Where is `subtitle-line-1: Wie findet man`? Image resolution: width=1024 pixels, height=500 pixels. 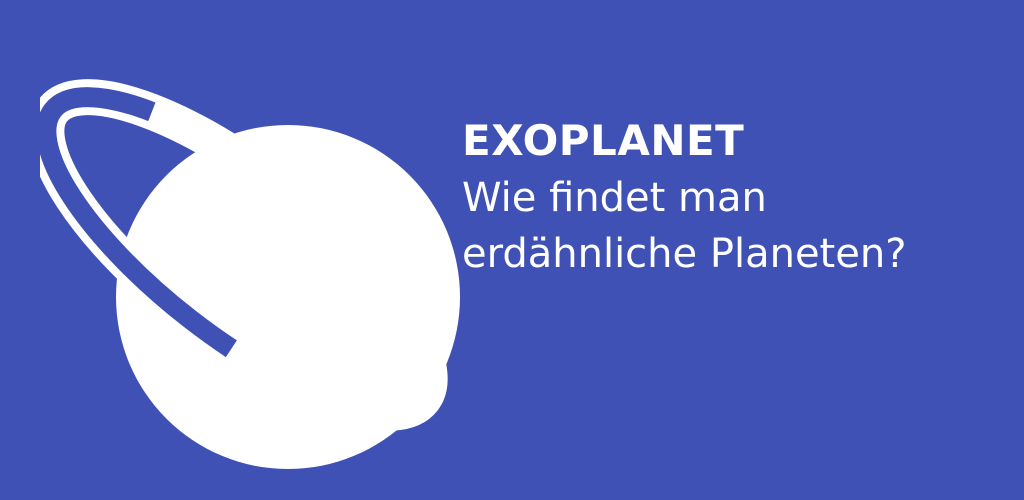 subtitle-line-1: Wie findet man is located at coordinates (614, 198).